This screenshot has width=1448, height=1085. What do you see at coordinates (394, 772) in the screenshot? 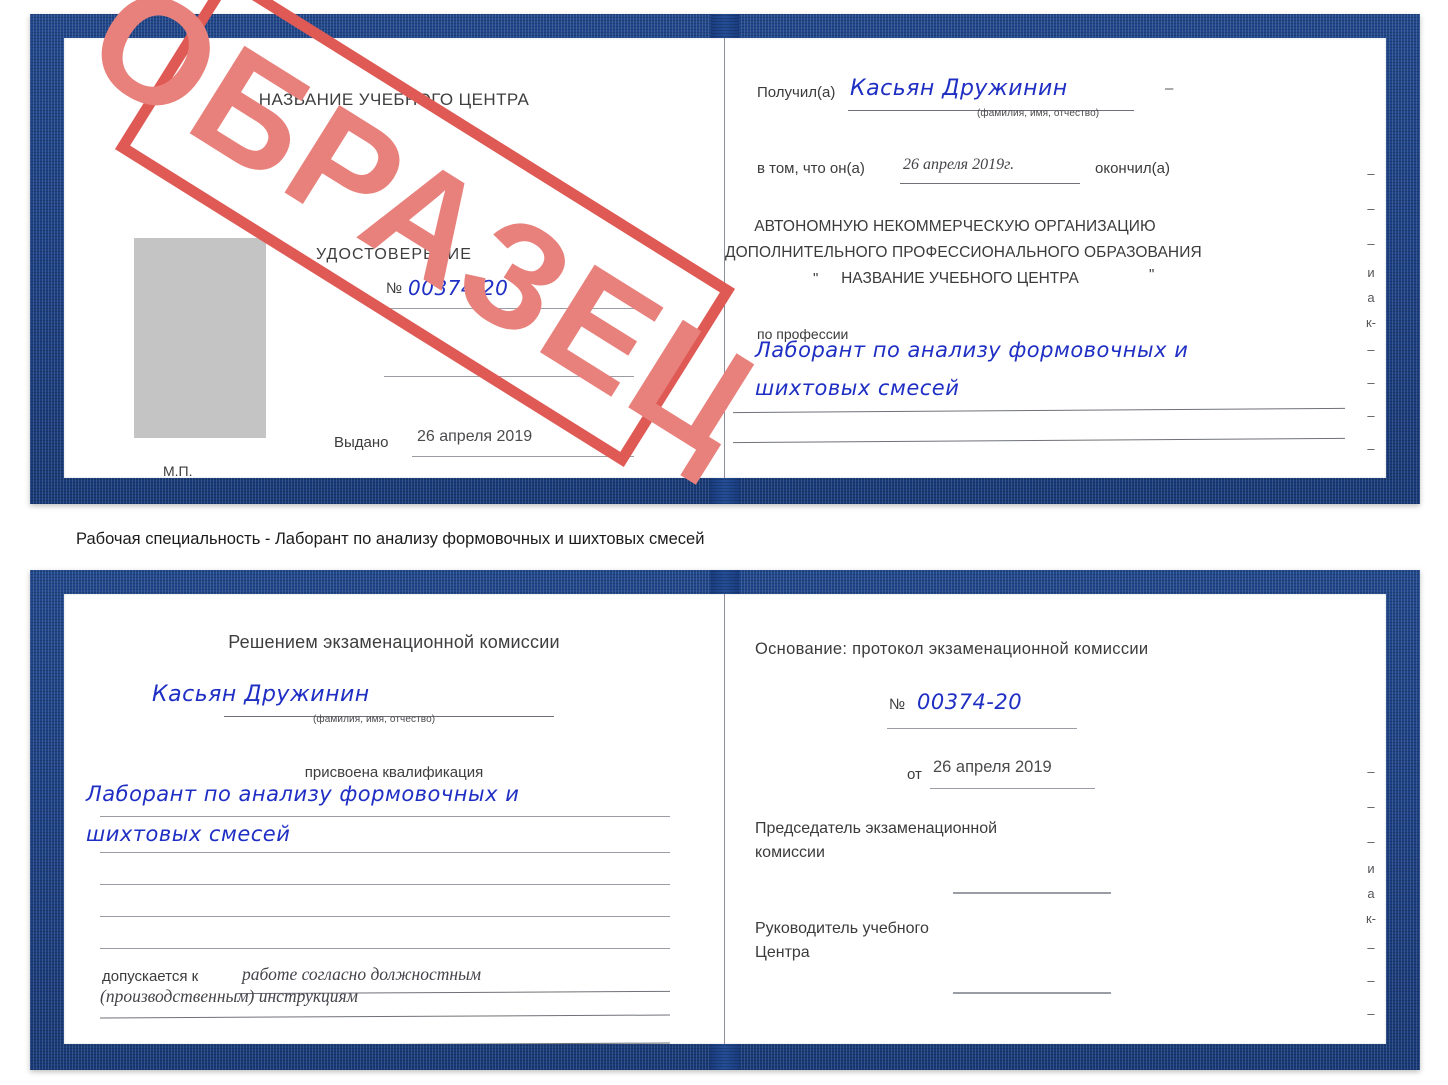
I see `qualification-label: присвоена квалификация` at bounding box center [394, 772].